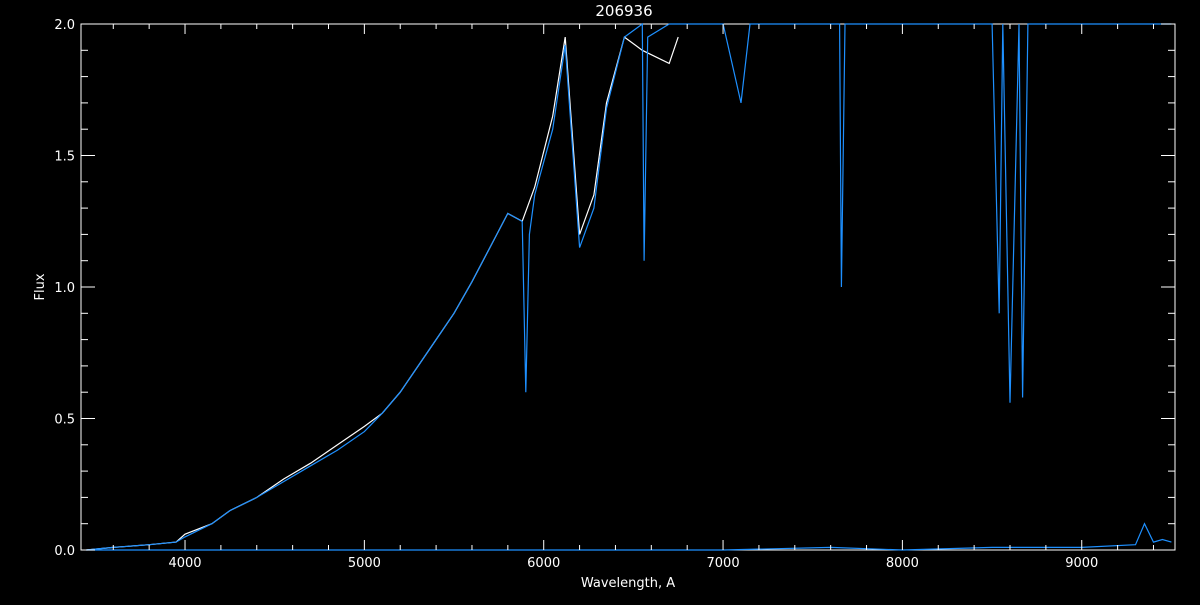 The height and width of the screenshot is (605, 1200). What do you see at coordinates (1081, 563) in the screenshot?
I see `x-tick-label: 9000` at bounding box center [1081, 563].